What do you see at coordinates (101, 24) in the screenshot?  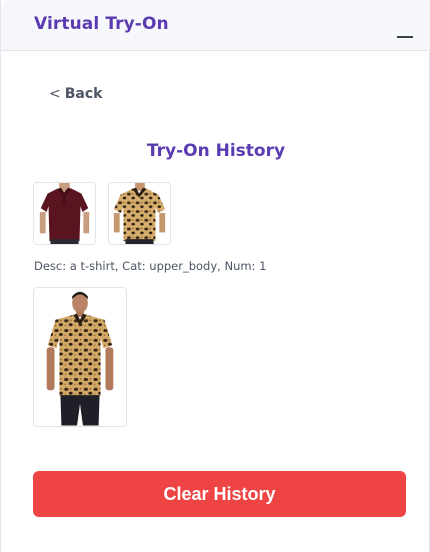 I see `panel-title: Virtual Try-On` at bounding box center [101, 24].